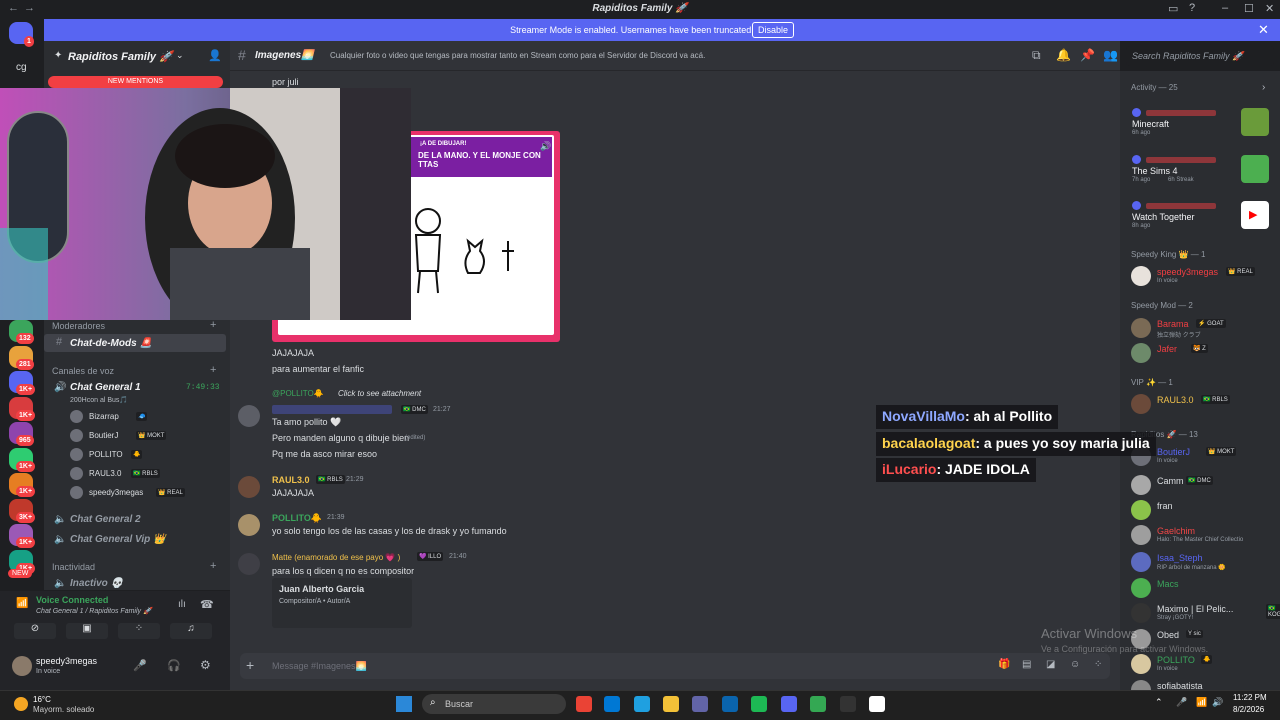 The height and width of the screenshot is (720, 1280). I want to click on member-name: fran, so click(1165, 506).